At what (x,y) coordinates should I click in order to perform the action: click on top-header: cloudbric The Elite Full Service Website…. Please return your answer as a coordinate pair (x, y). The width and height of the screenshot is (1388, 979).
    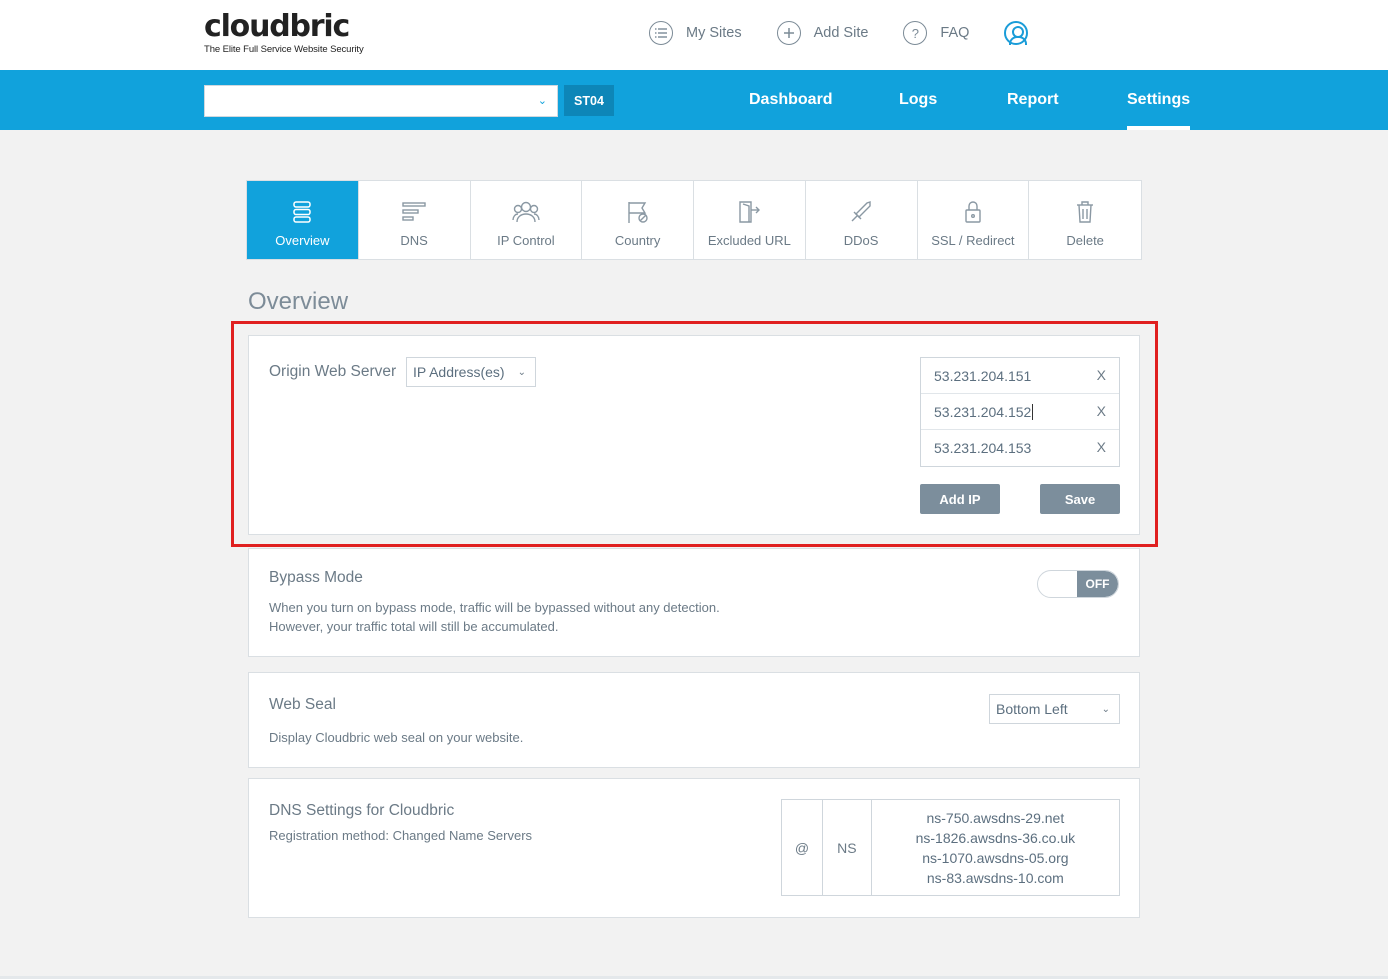
    Looking at the image, I should click on (694, 35).